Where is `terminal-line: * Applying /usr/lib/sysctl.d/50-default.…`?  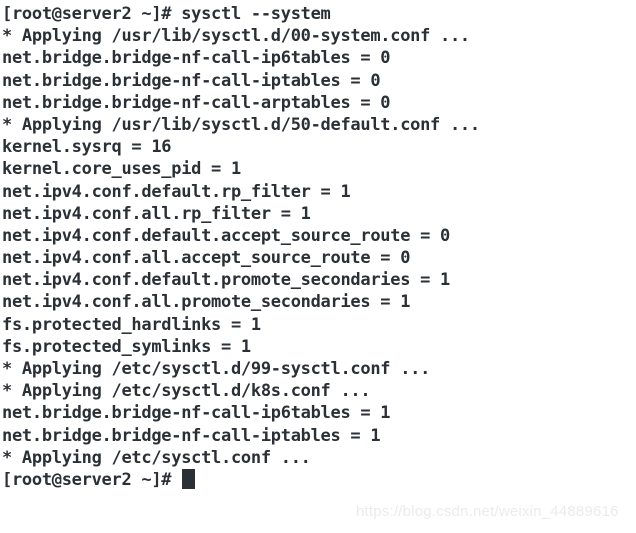 terminal-line: * Applying /usr/lib/sysctl.d/50-default.… is located at coordinates (241, 124).